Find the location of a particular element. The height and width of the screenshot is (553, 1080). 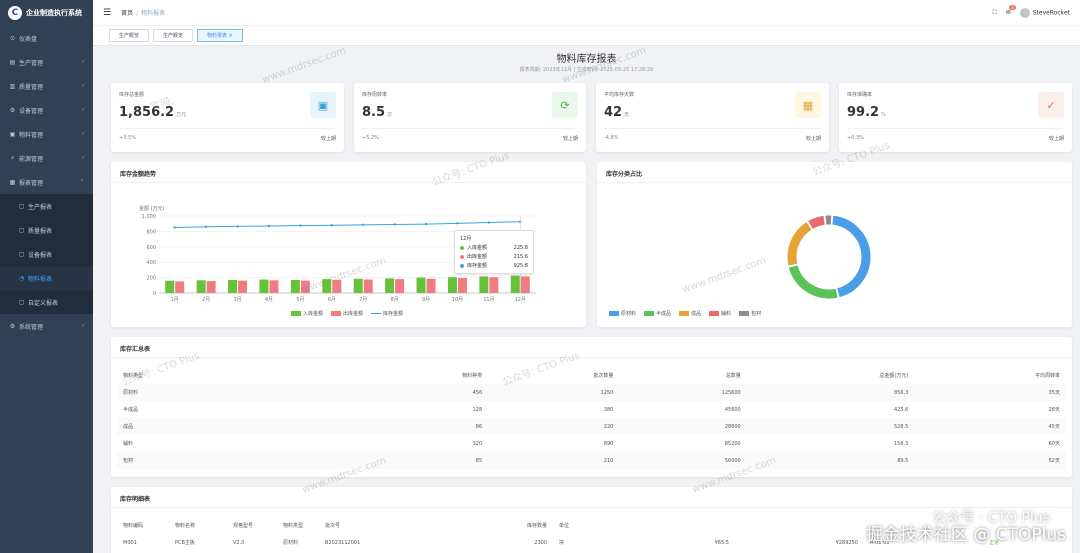

avatar is located at coordinates (1024, 12).